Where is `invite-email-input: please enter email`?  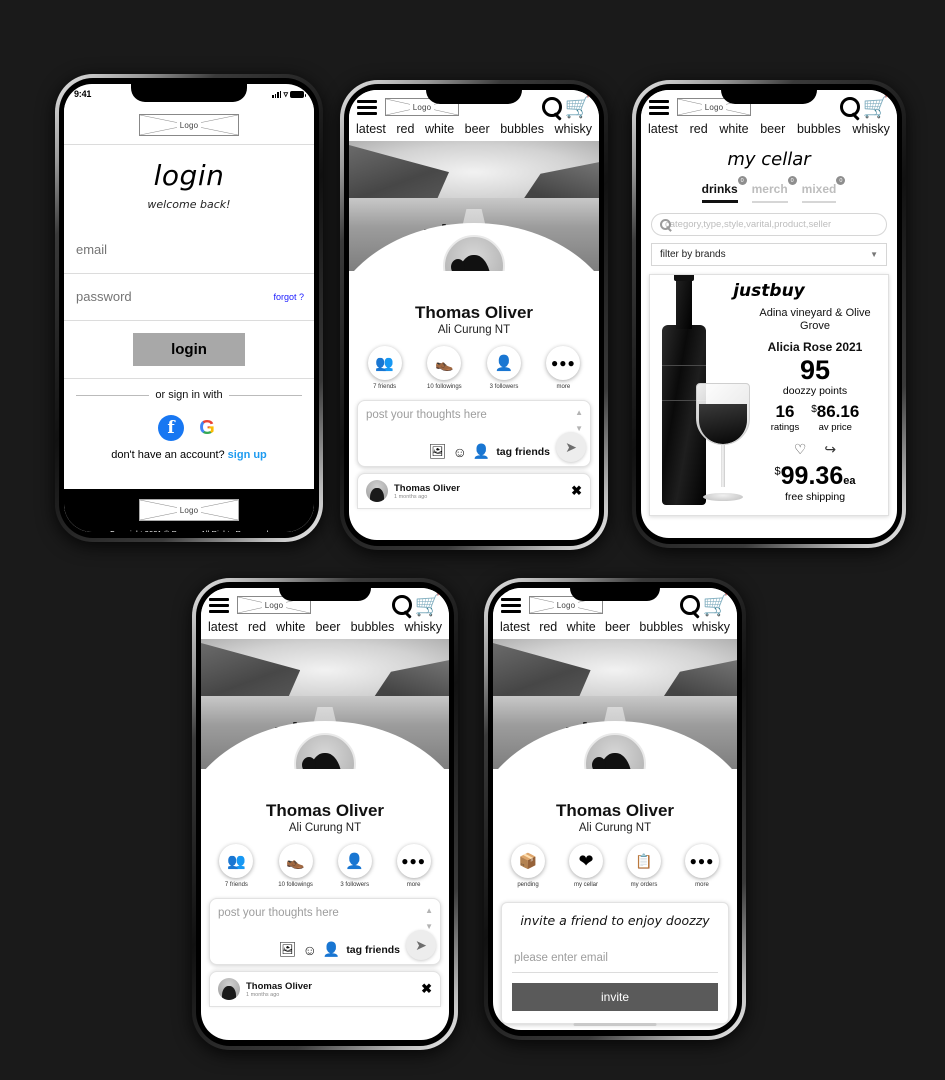
invite-email-input: please enter email is located at coordinates (615, 956).